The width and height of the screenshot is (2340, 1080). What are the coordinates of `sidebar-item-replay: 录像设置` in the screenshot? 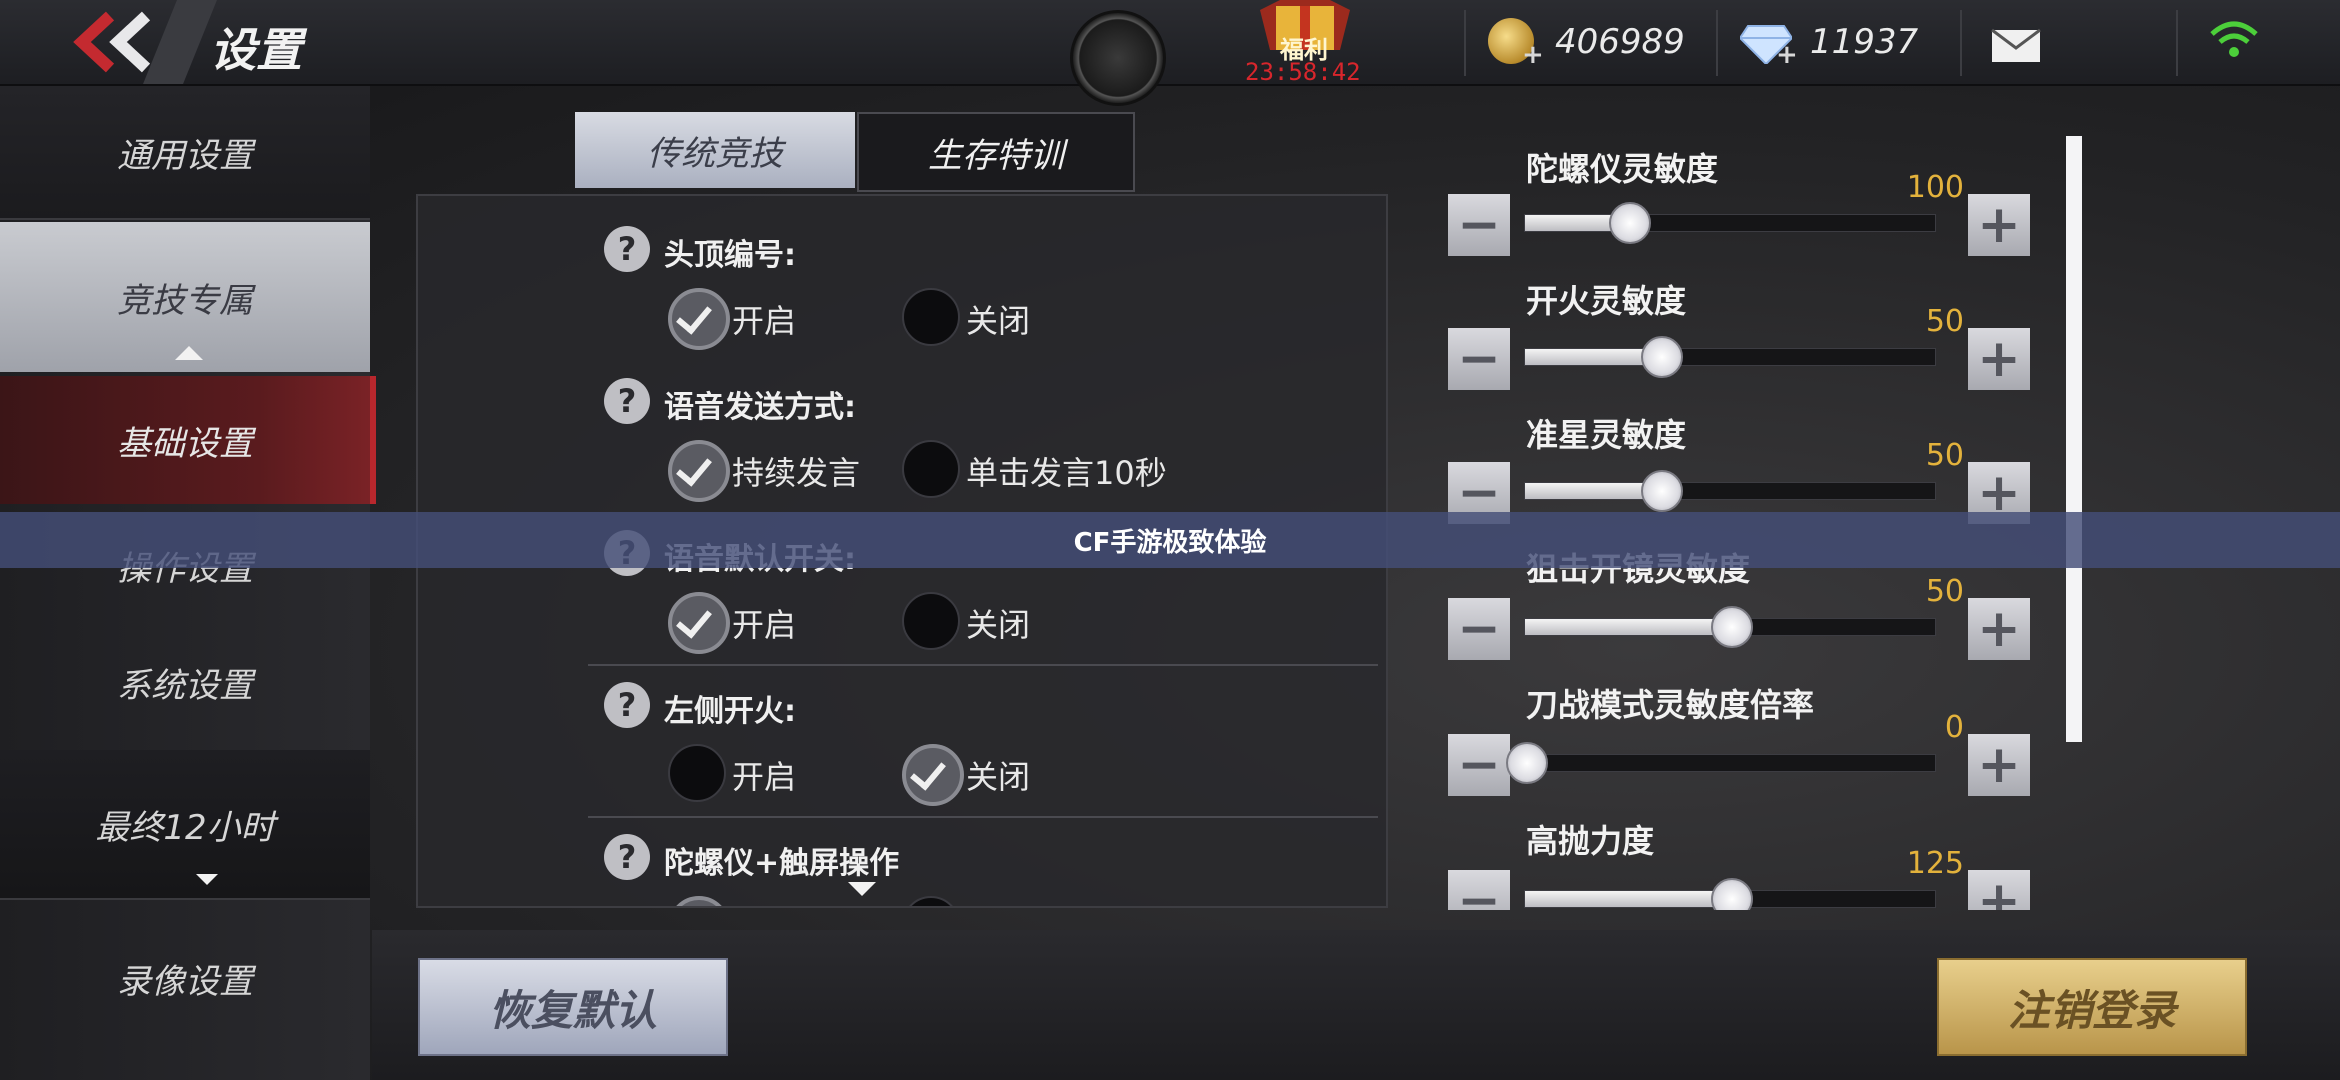 It's located at (185, 977).